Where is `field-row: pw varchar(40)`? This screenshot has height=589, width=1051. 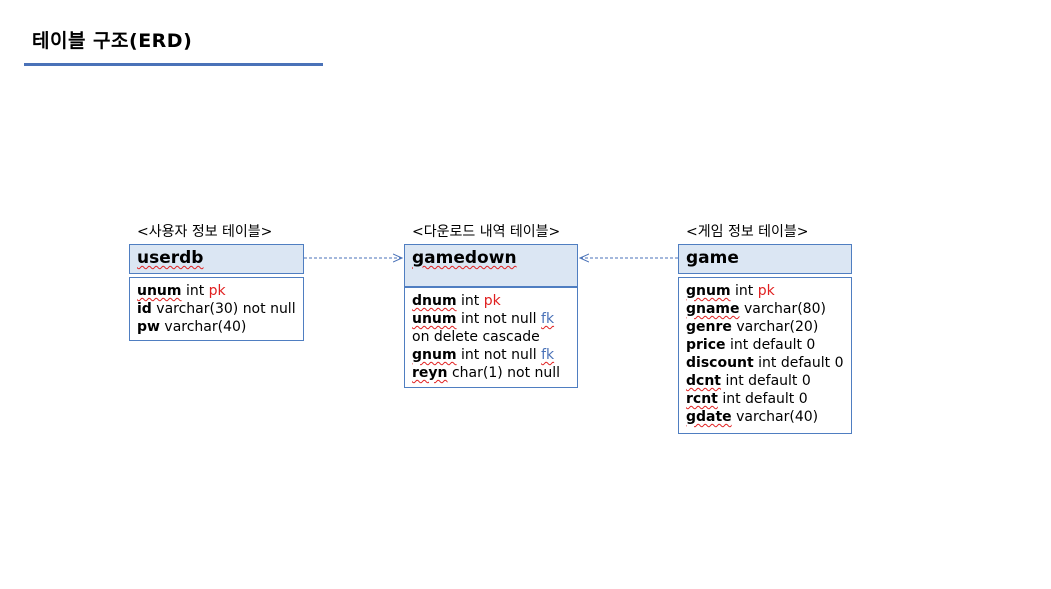 field-row: pw varchar(40) is located at coordinates (216, 327).